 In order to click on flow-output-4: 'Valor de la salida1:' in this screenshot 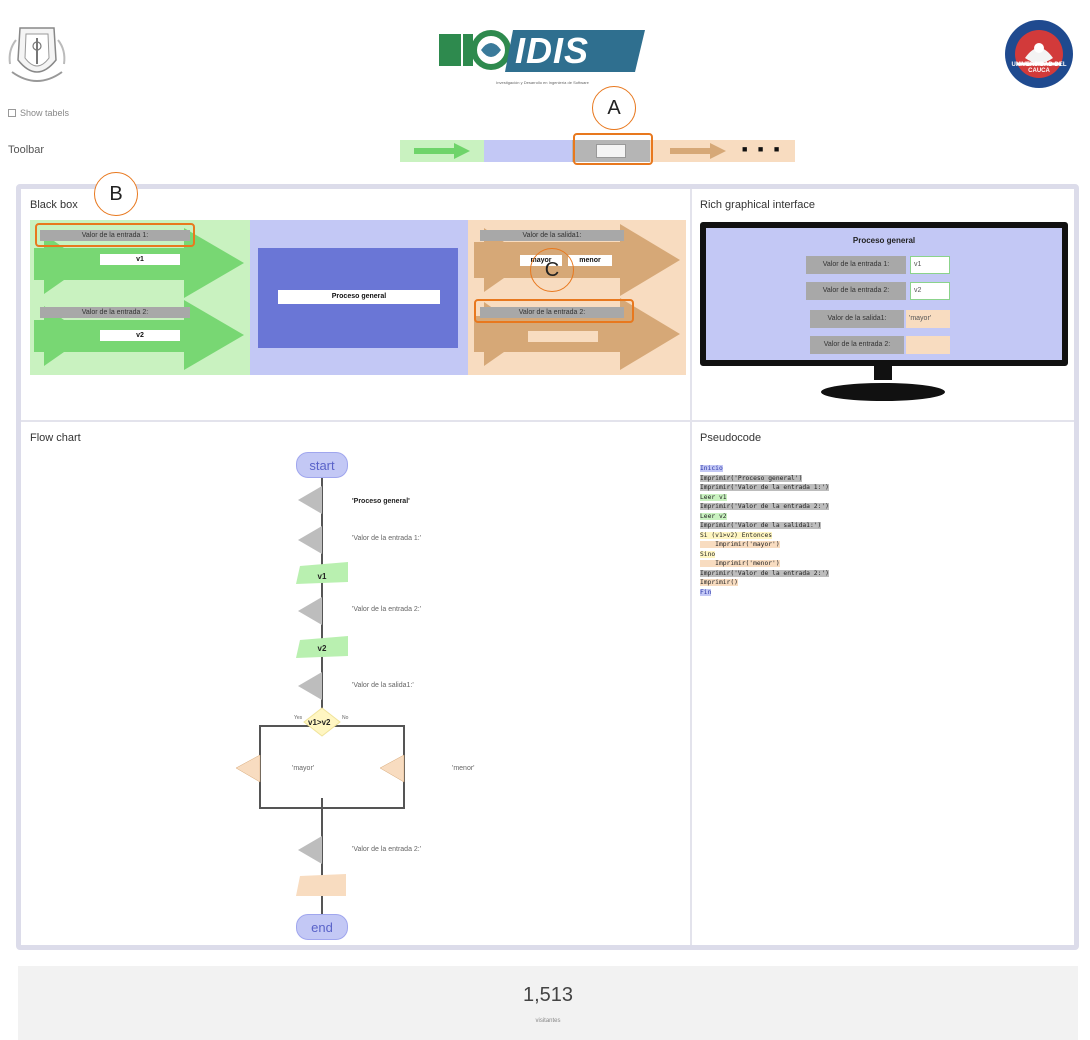, I will do `click(383, 685)`.